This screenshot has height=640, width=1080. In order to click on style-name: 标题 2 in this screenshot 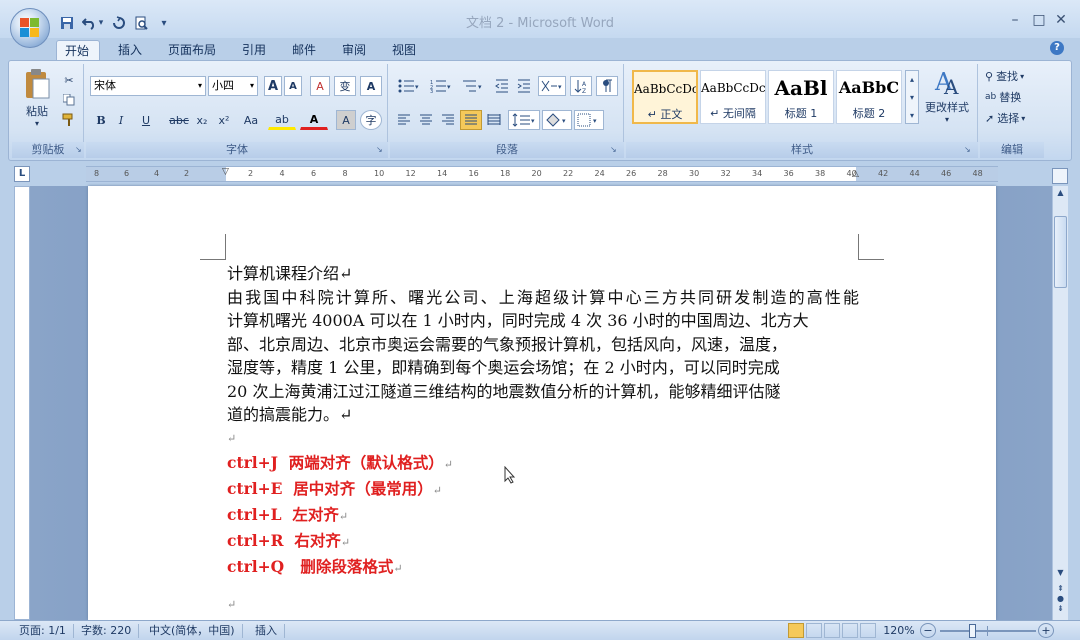, I will do `click(869, 113)`.